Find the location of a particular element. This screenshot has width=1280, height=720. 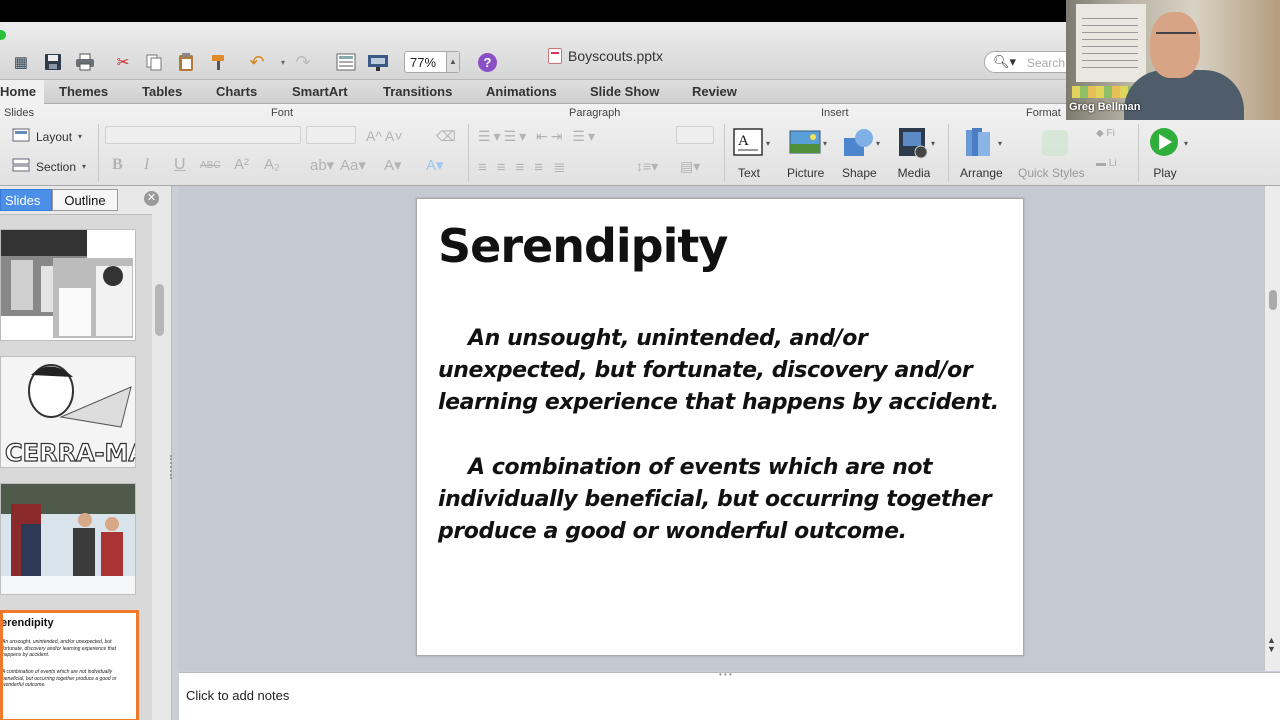

help-button: ? is located at coordinates (487, 62).